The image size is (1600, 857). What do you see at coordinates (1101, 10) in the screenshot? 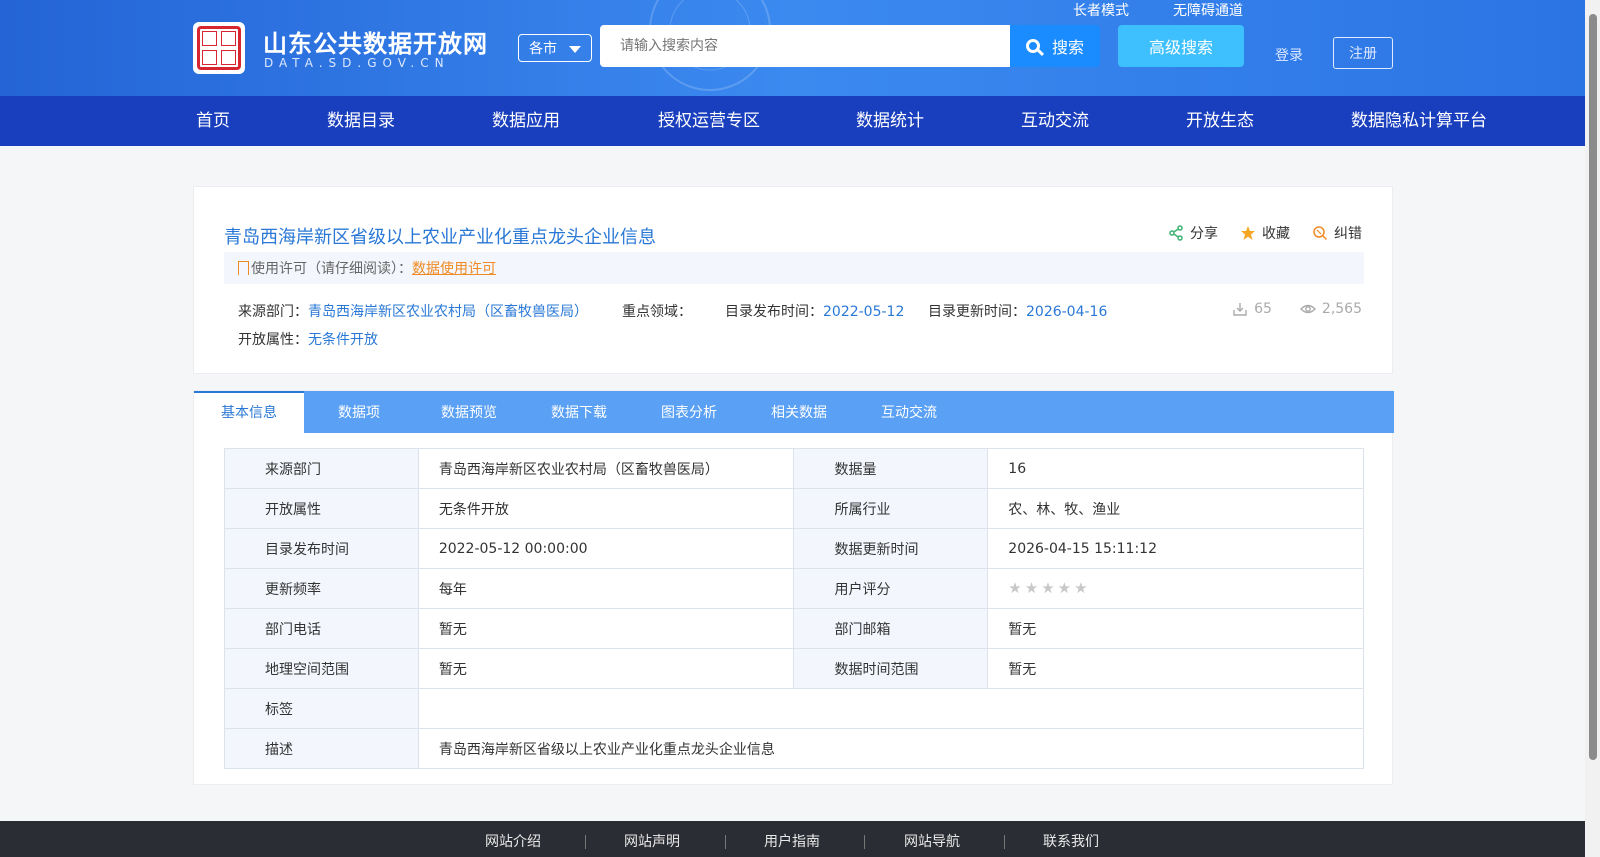
I see `elder-mode-link: 长者模式` at bounding box center [1101, 10].